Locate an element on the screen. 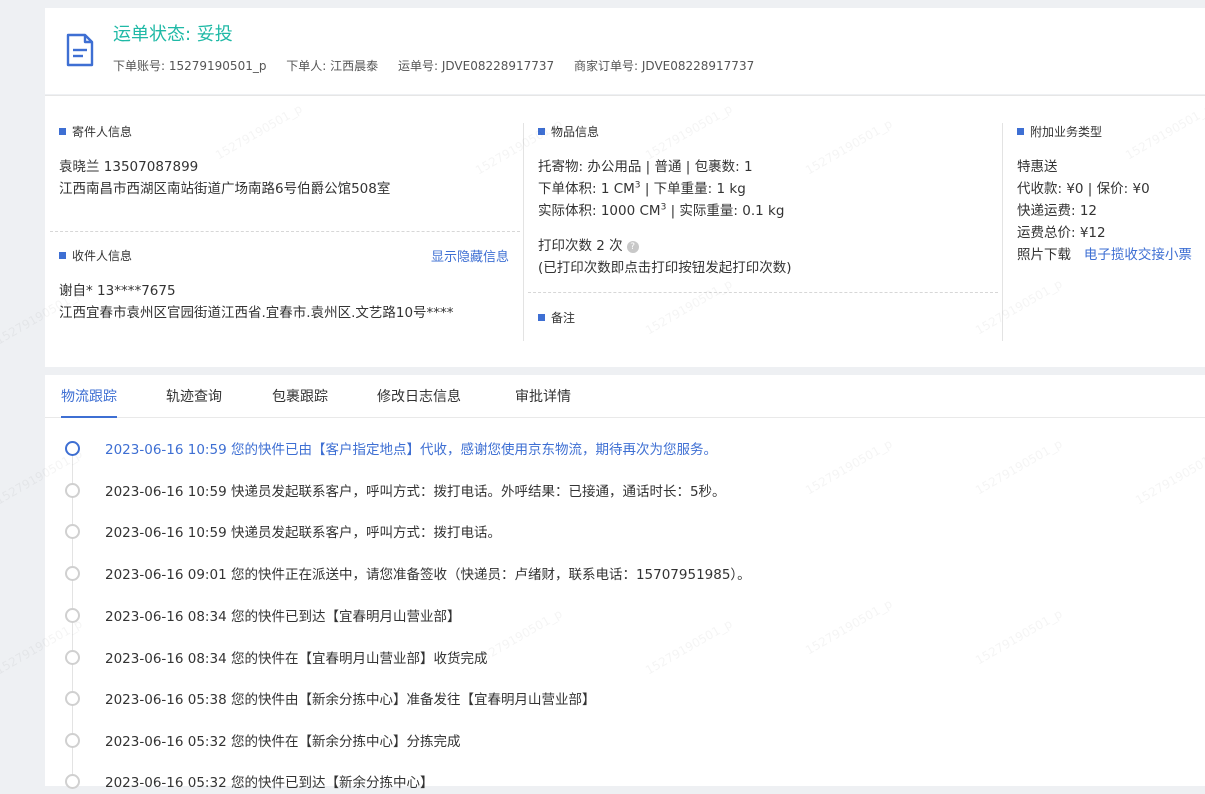 The height and width of the screenshot is (794, 1205). orderer-name: 下单人: 江西晨泰 is located at coordinates (332, 66).